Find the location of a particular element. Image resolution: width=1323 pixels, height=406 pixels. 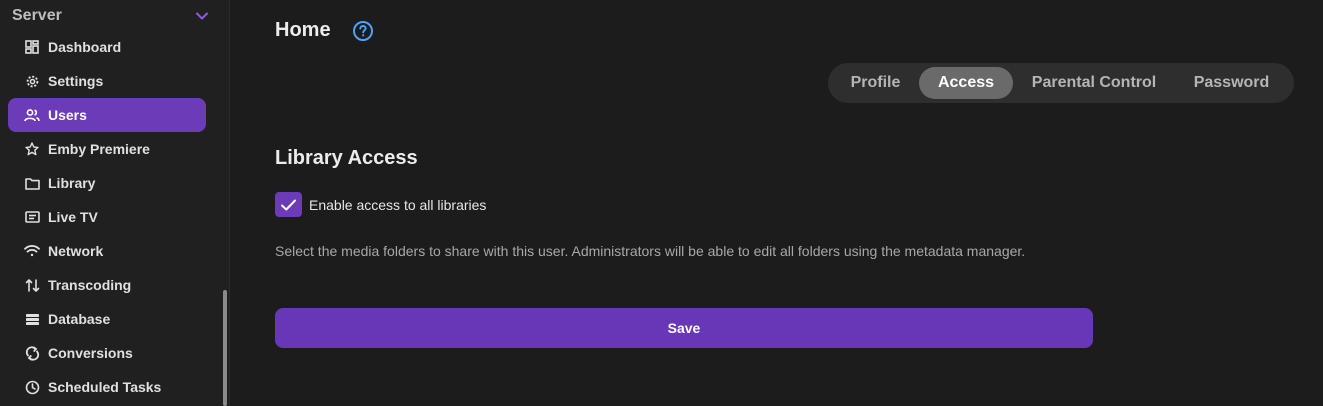

sidebar-item-network: Network is located at coordinates (107, 251).